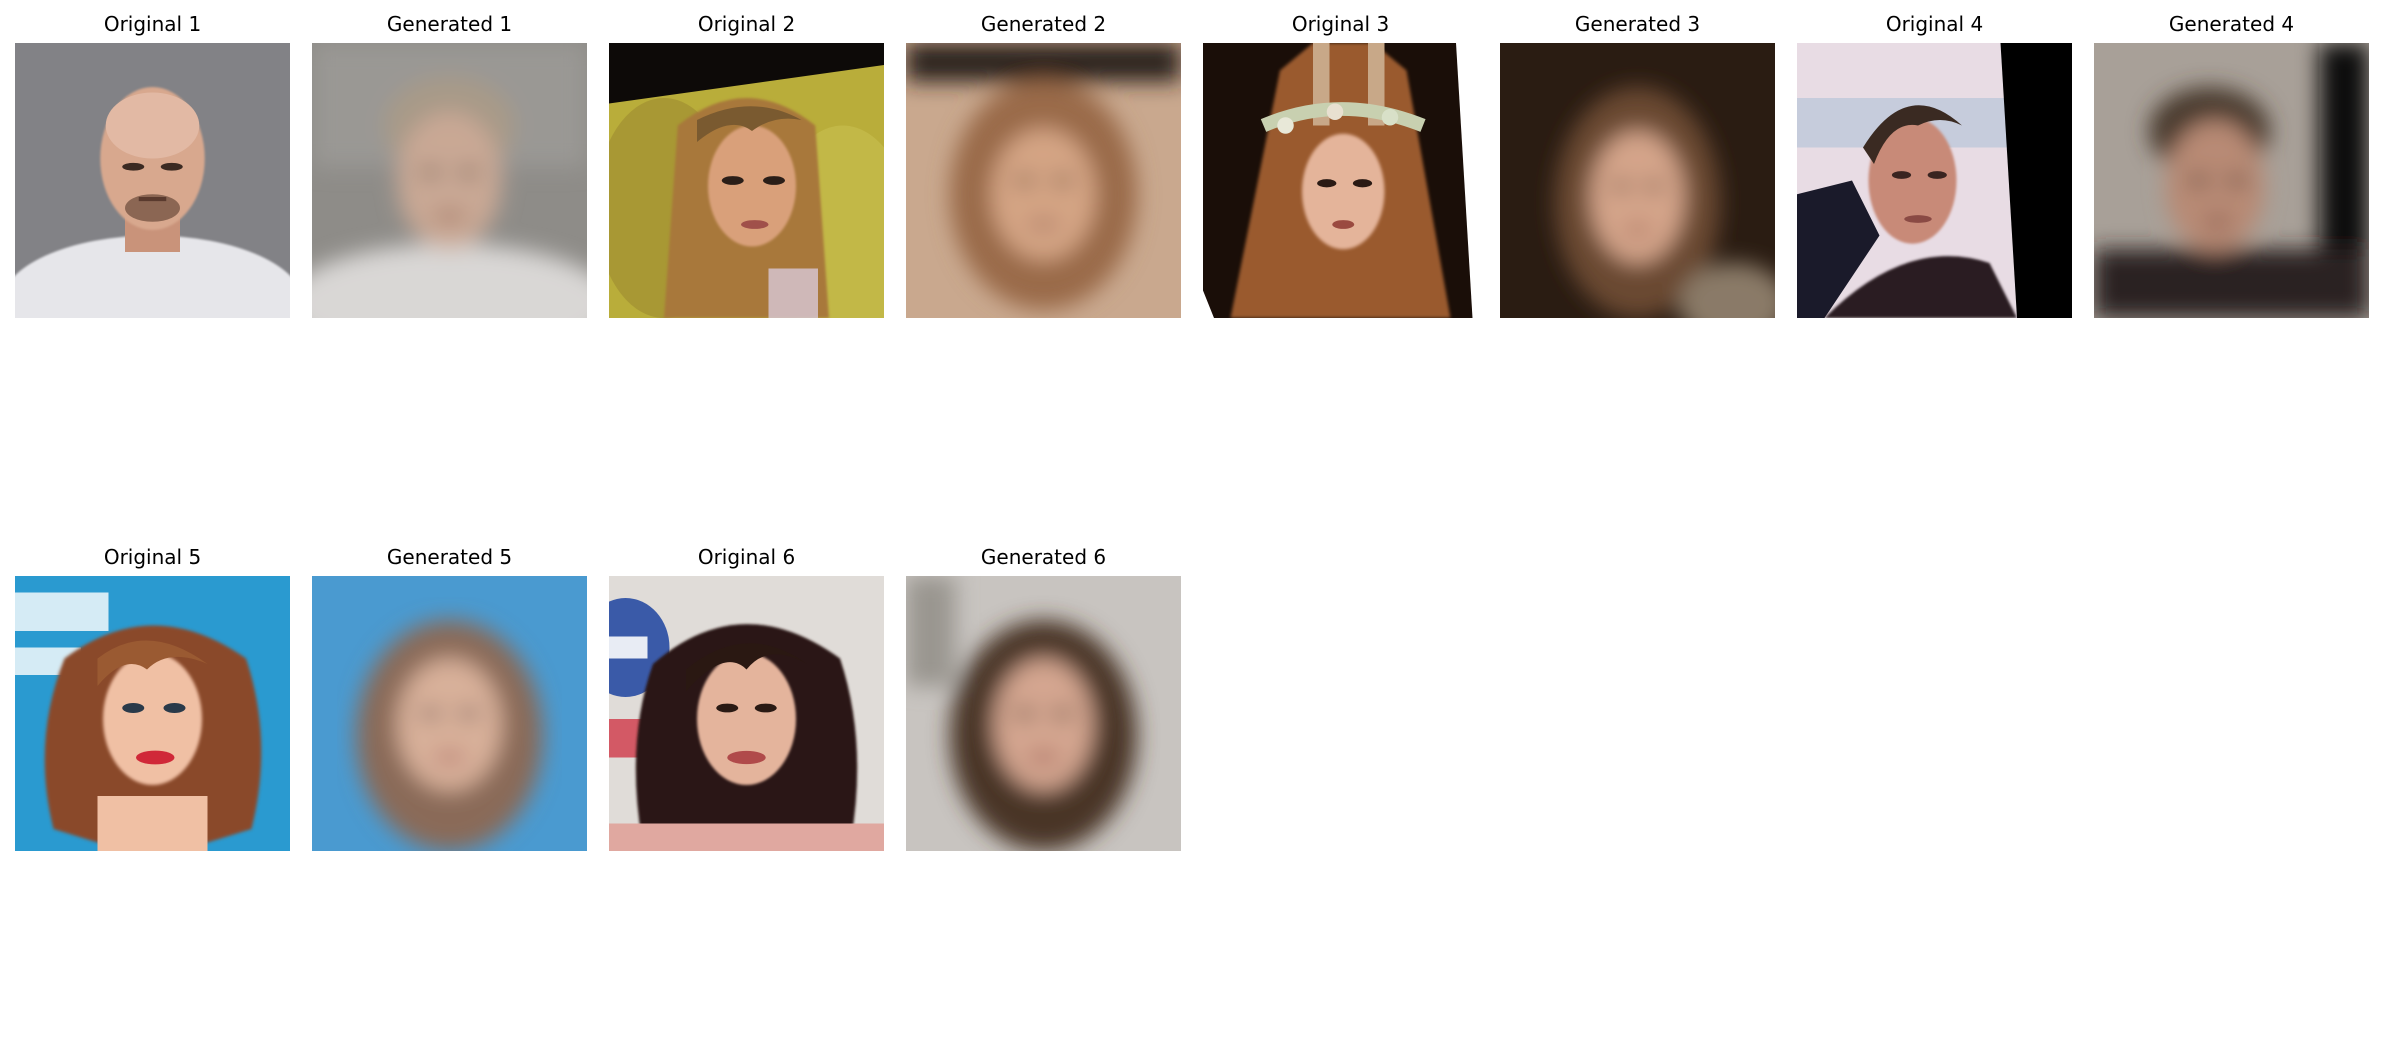  I want to click on panel-title: Generated 5, so click(449, 557).